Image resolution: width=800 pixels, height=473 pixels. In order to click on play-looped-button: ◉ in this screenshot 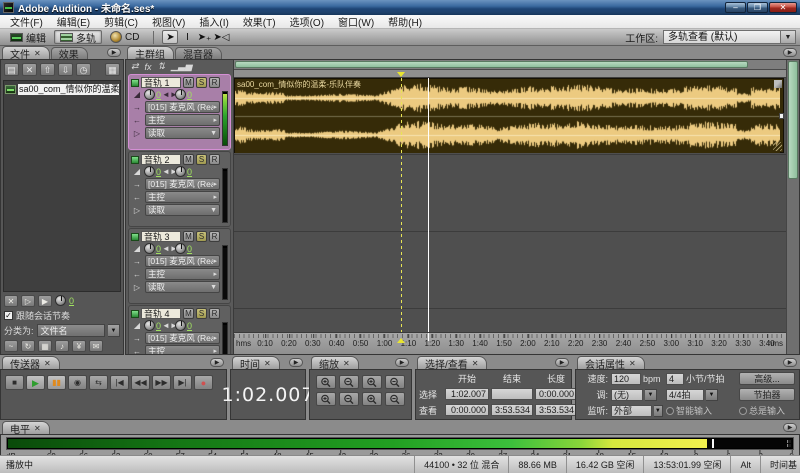, I will do `click(77, 382)`.